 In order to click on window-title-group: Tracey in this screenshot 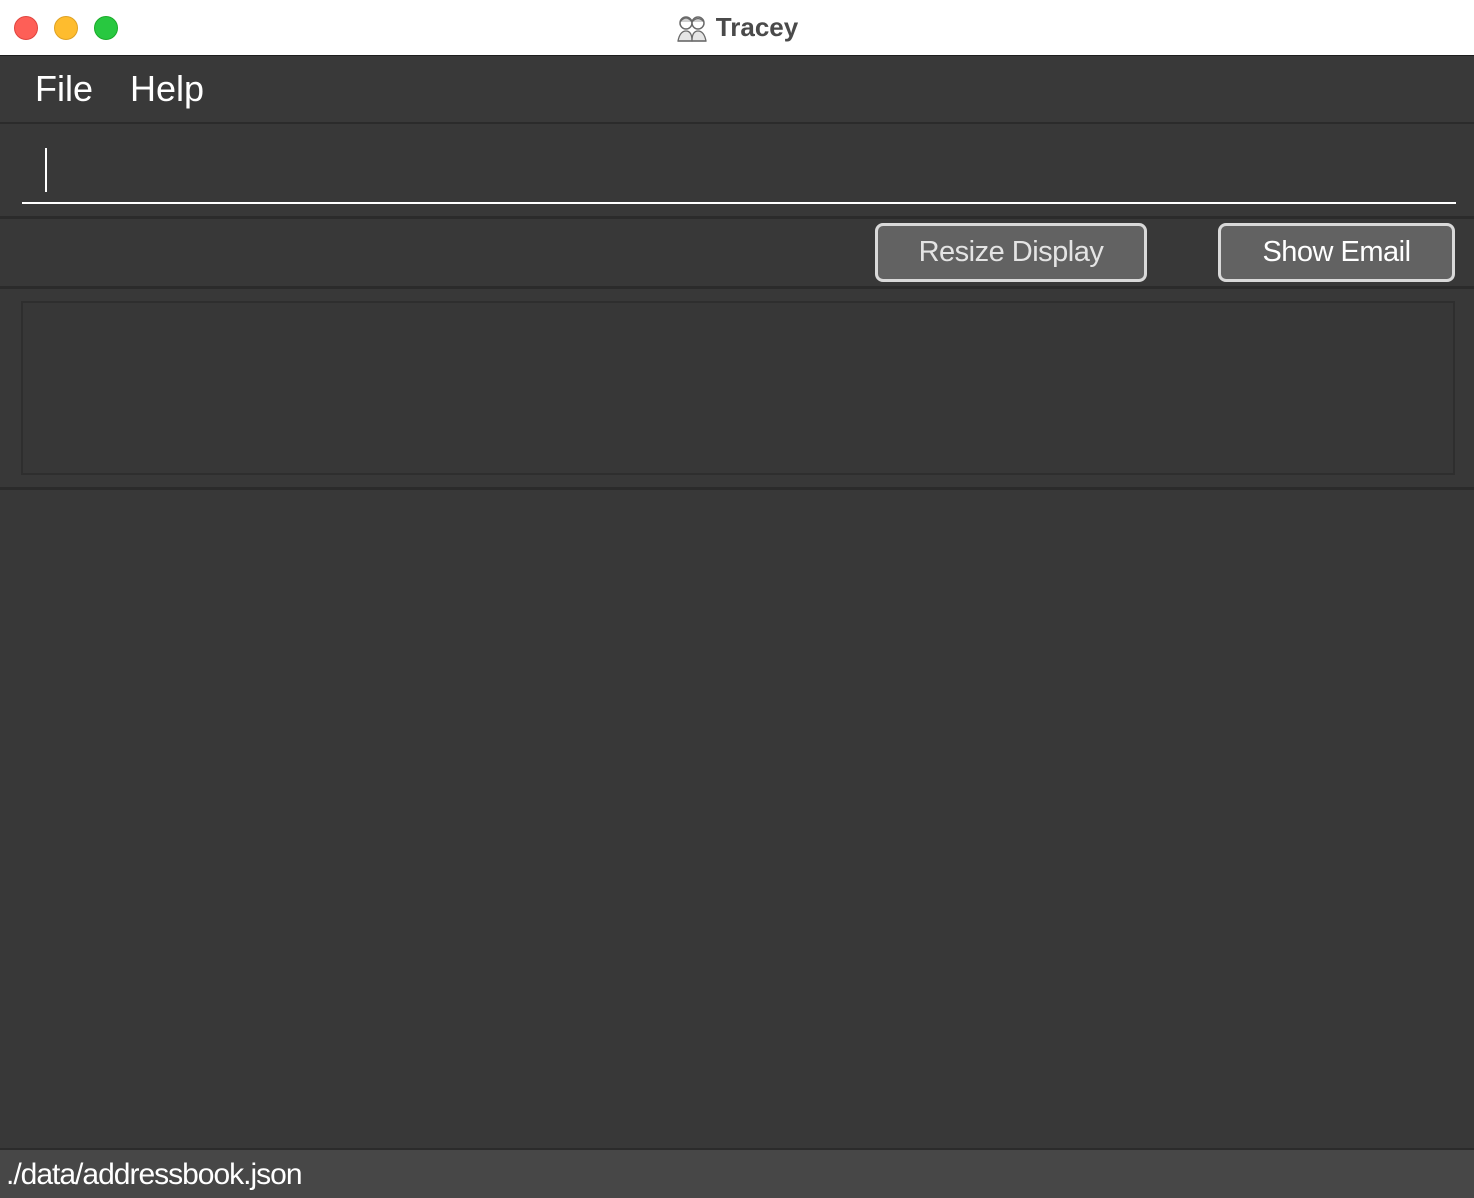, I will do `click(737, 27)`.